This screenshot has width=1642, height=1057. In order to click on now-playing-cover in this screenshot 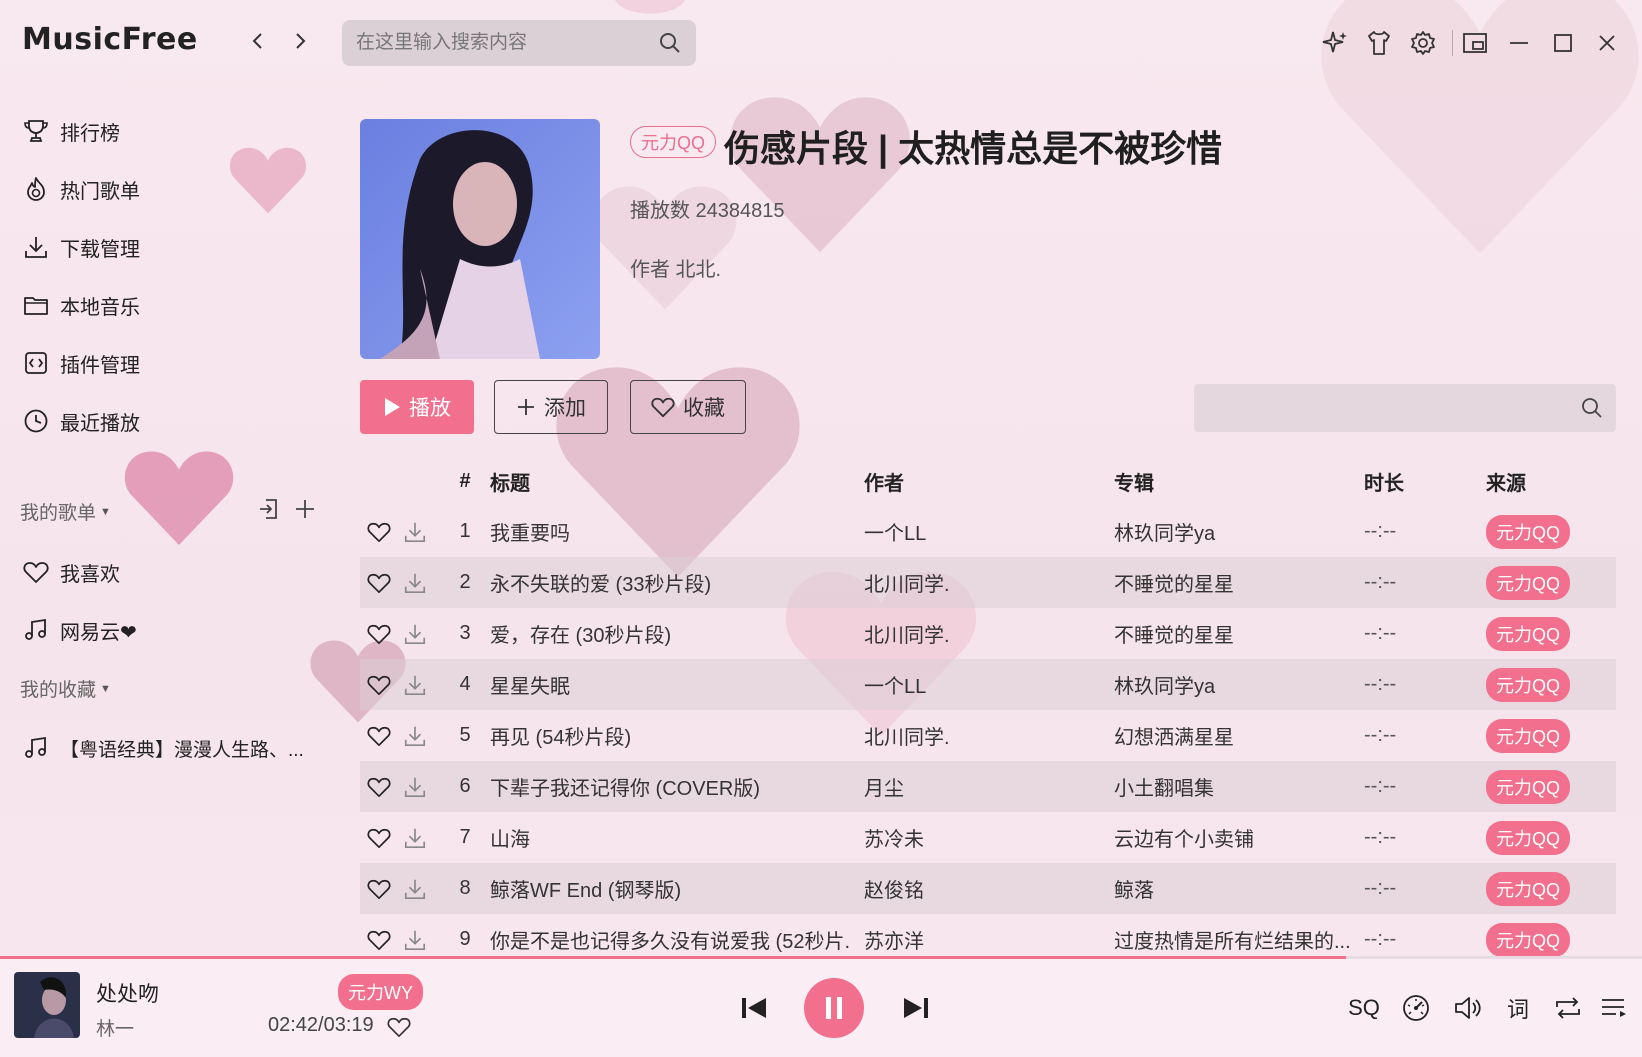, I will do `click(47, 1005)`.